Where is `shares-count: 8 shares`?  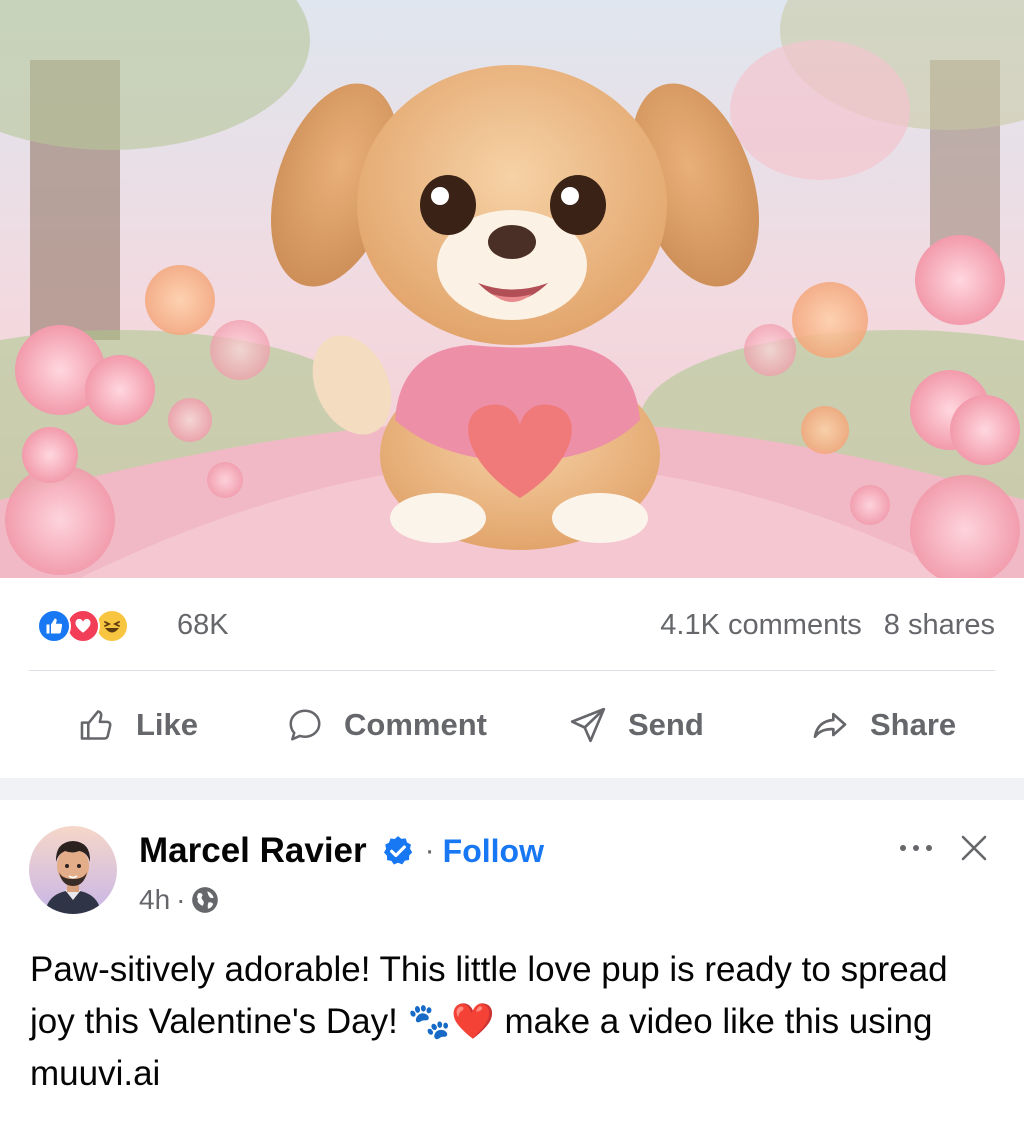 shares-count: 8 shares is located at coordinates (939, 625).